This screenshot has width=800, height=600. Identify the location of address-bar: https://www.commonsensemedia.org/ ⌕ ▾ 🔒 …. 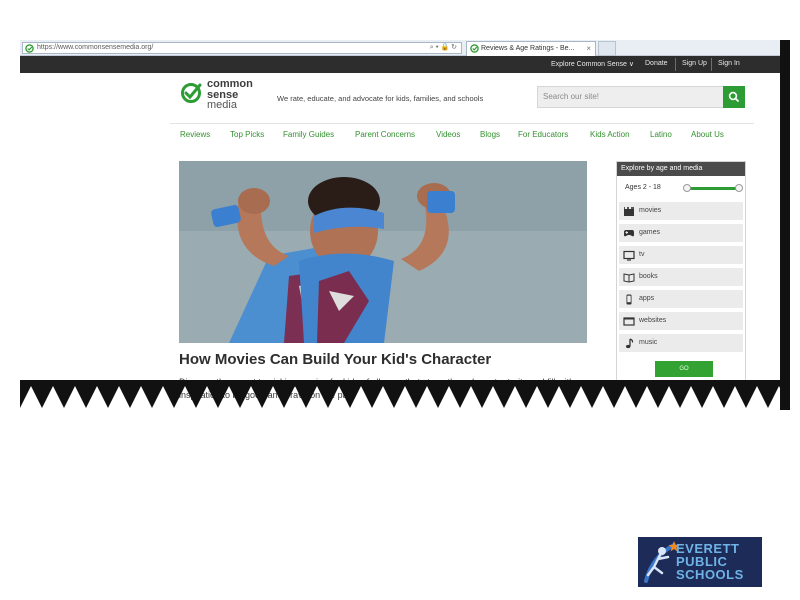
(242, 48).